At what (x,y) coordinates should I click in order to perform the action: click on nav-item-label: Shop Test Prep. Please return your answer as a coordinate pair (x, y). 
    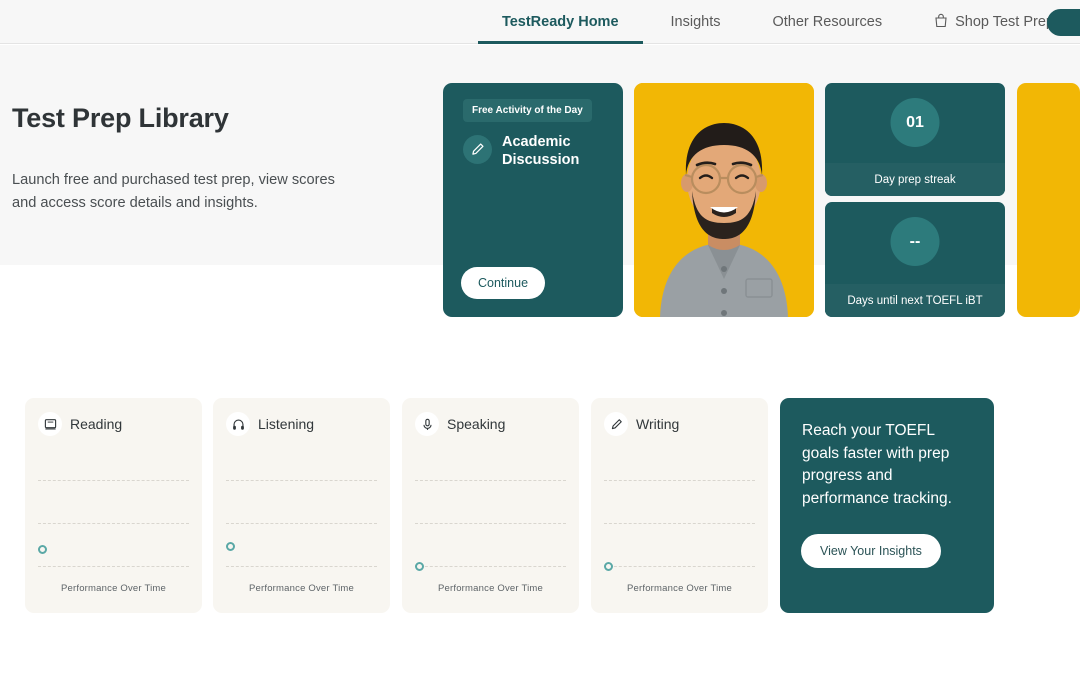
    Looking at the image, I should click on (1004, 22).